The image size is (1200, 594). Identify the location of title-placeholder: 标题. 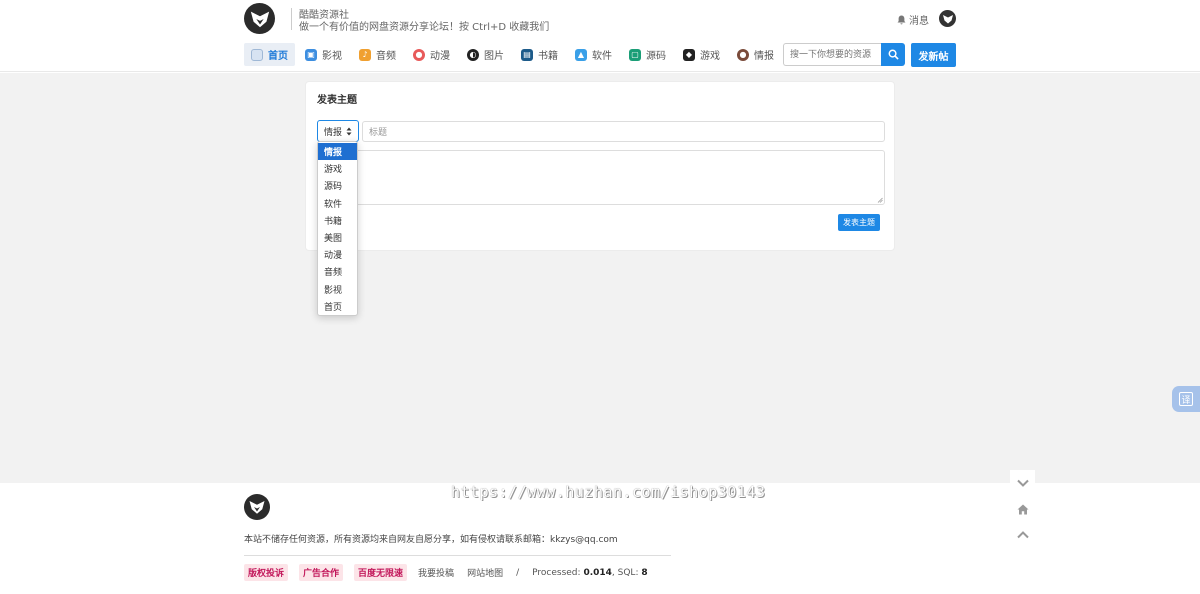
(378, 133).